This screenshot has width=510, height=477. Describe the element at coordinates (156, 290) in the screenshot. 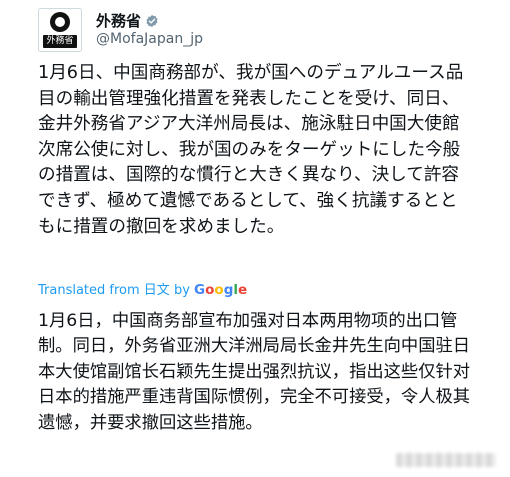

I see `source-language: 日文` at that location.